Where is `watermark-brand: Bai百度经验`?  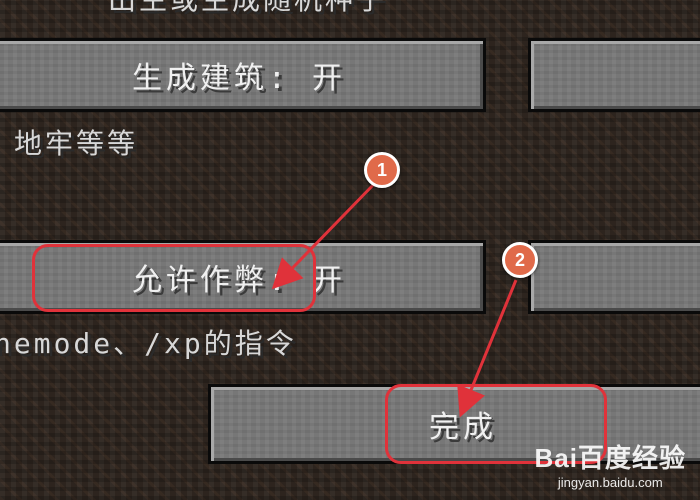 watermark-brand: Bai百度经验 is located at coordinates (610, 458).